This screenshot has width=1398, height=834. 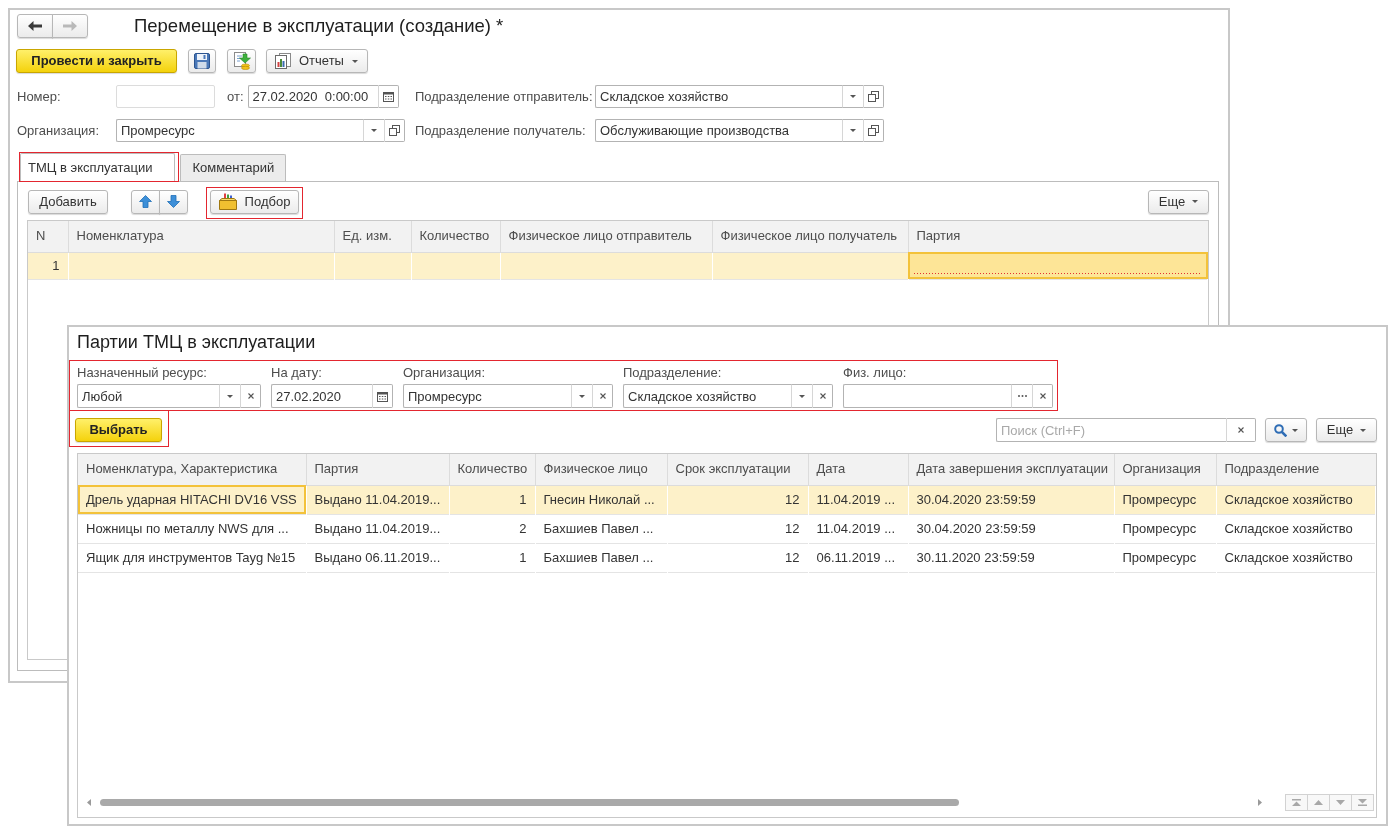 What do you see at coordinates (98, 167) in the screenshot?
I see `tab: ТМЦ в эксплуатации` at bounding box center [98, 167].